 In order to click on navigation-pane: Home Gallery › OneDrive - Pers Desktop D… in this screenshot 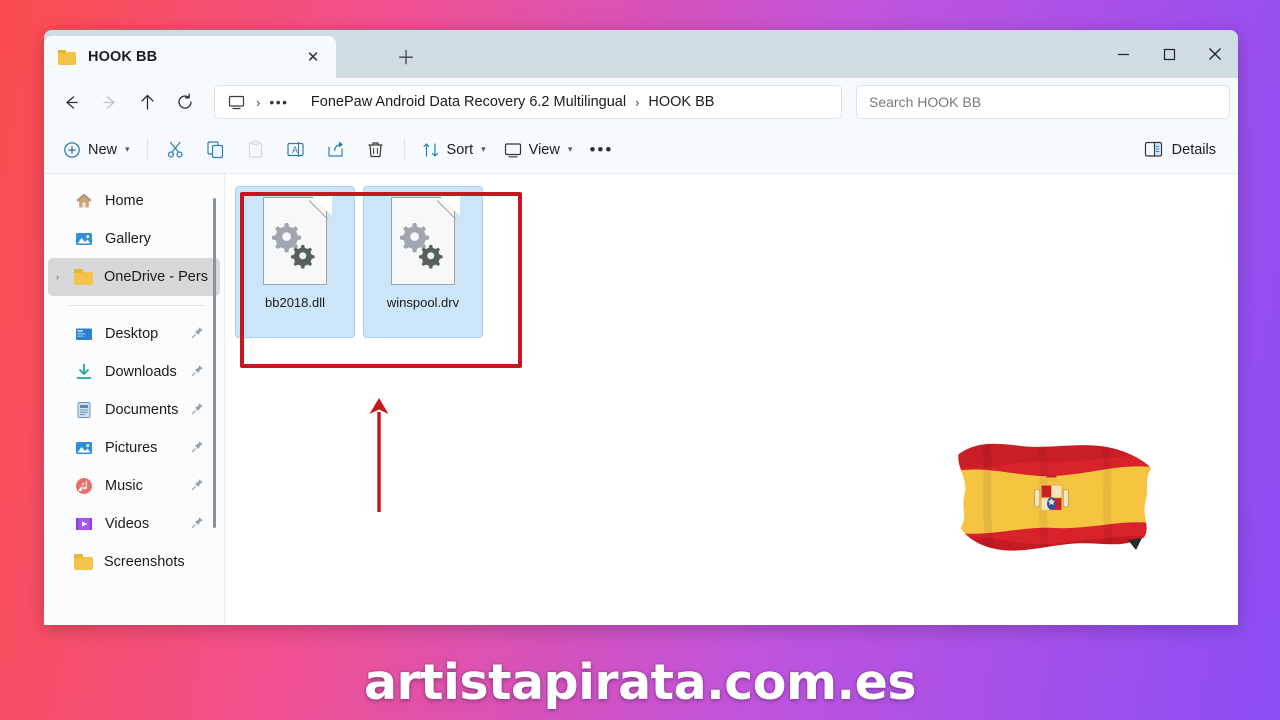, I will do `click(134, 399)`.